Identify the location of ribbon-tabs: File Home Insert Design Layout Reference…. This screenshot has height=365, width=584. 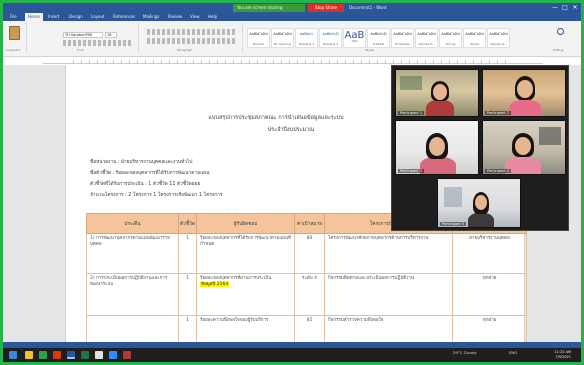
(292, 17).